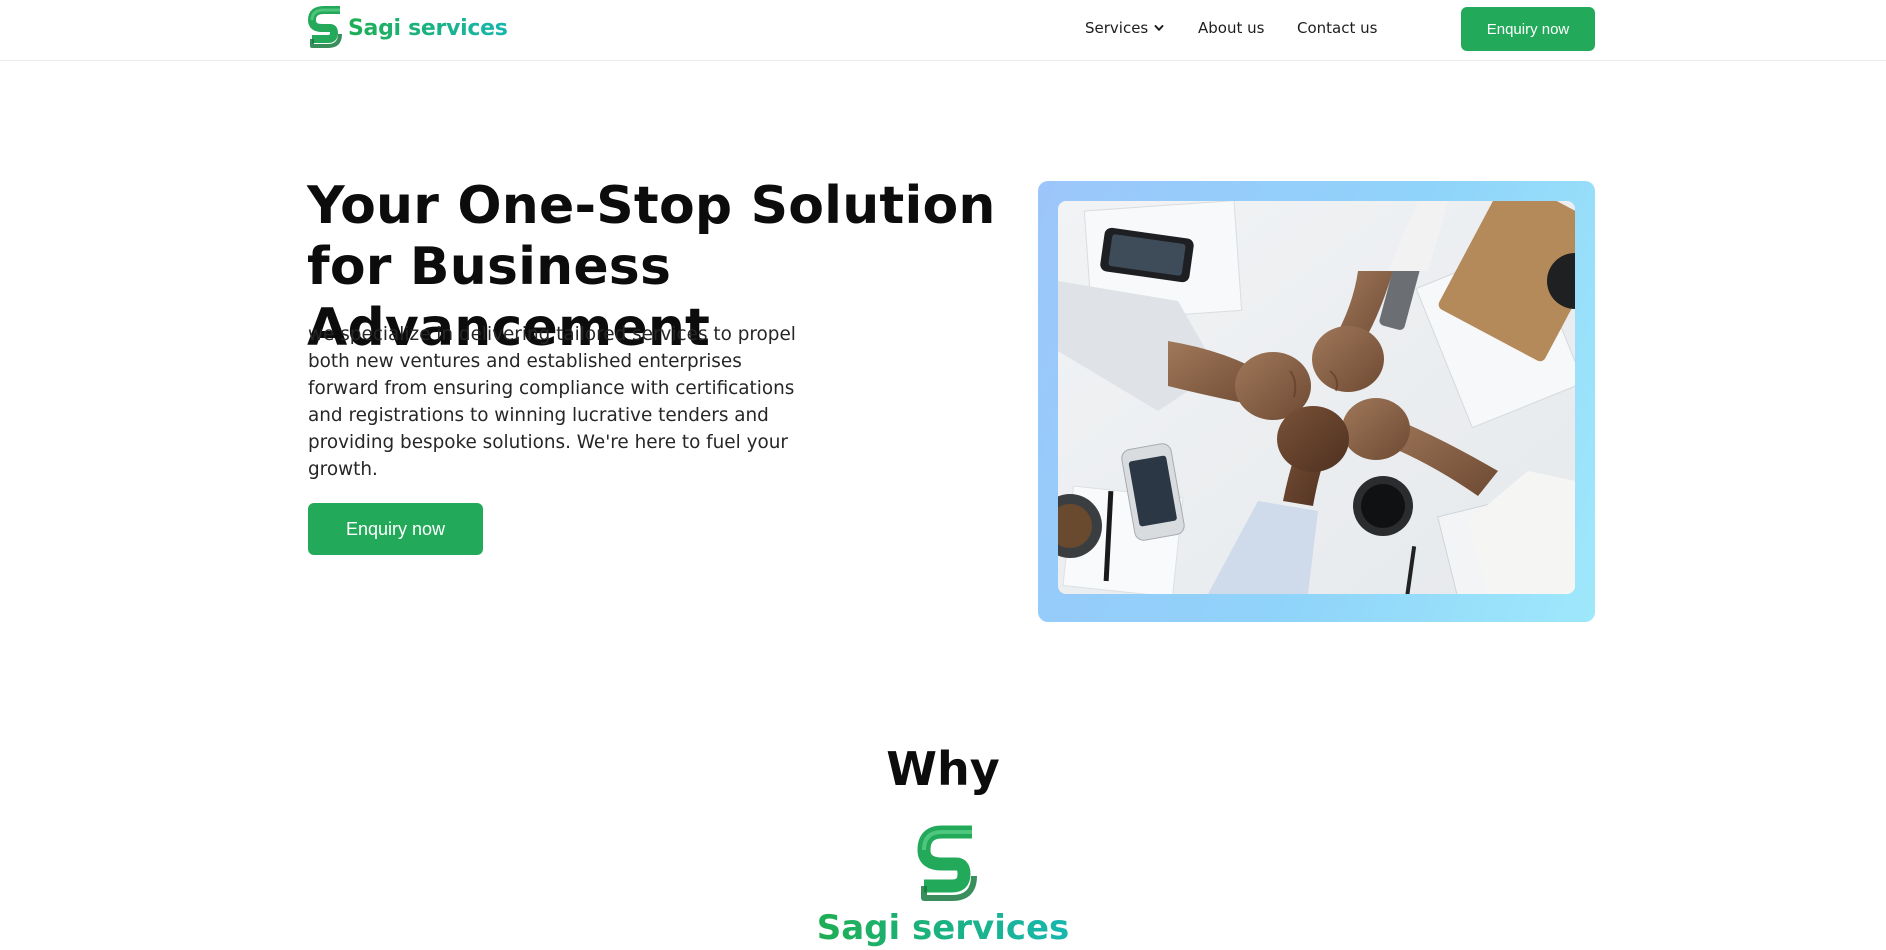  What do you see at coordinates (1528, 29) in the screenshot?
I see `header-enquiry-button: Enquiry now` at bounding box center [1528, 29].